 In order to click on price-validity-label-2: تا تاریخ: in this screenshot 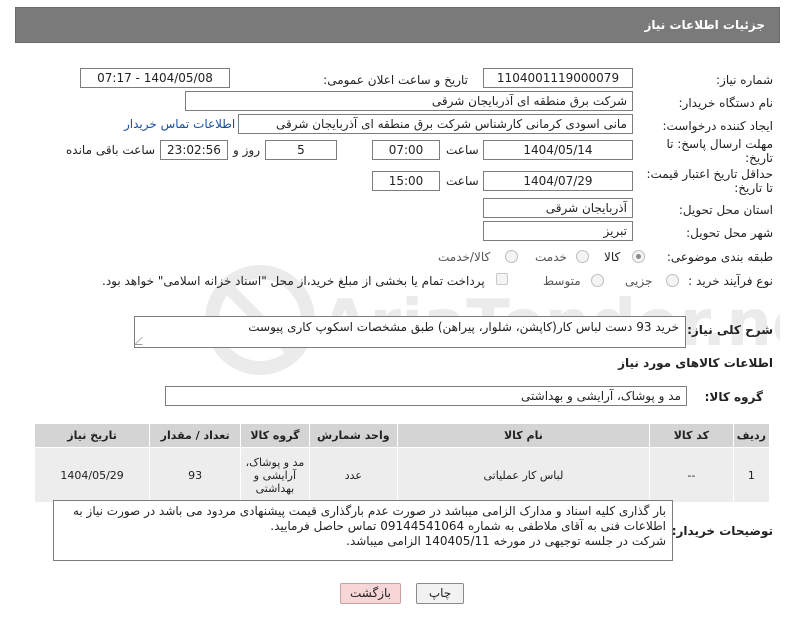, I will do `click(753, 188)`.